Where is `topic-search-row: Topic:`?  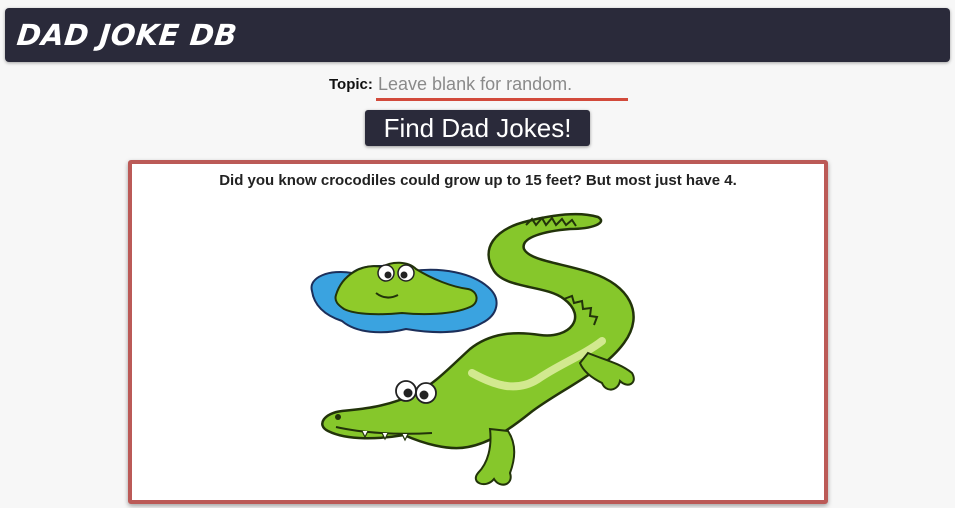 topic-search-row: Topic: is located at coordinates (477, 86).